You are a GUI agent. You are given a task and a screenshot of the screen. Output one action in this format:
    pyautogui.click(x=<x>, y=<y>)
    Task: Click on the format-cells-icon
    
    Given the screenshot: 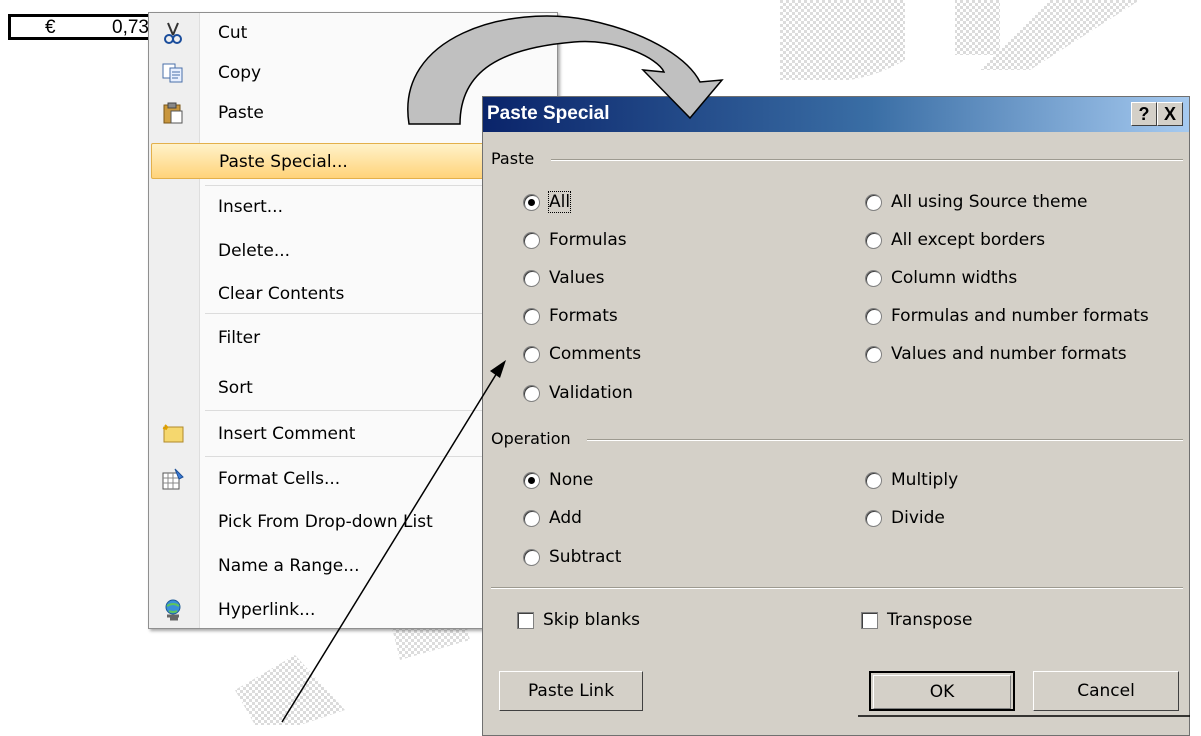 What is the action you would take?
    pyautogui.click(x=173, y=479)
    